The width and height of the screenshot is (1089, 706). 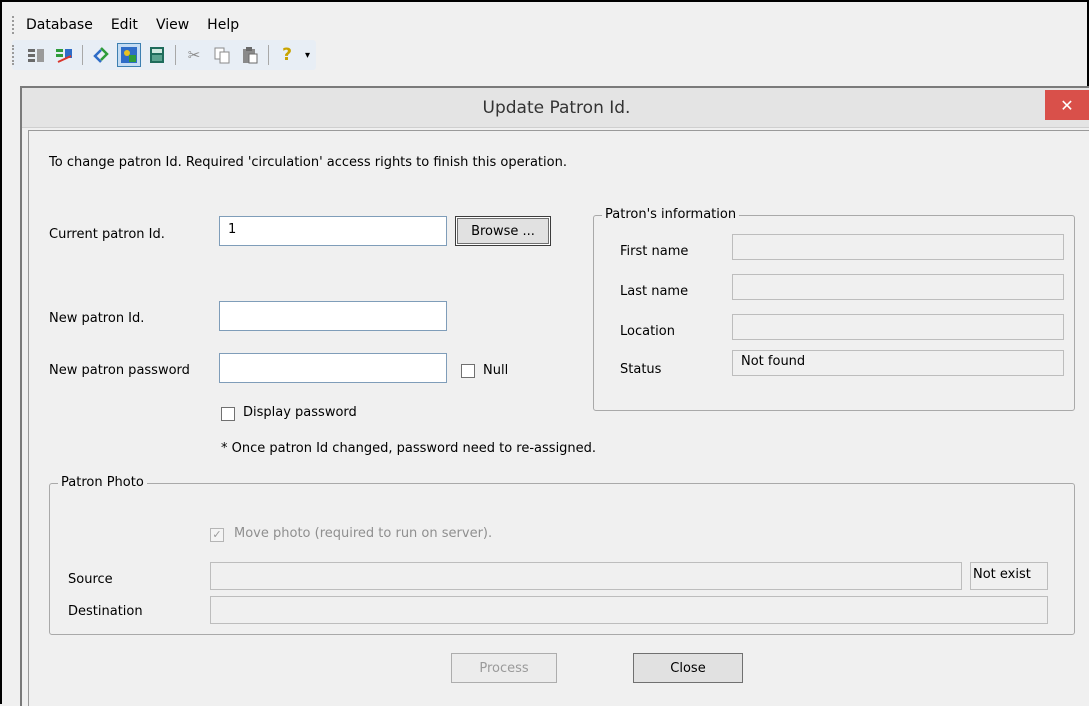 What do you see at coordinates (14, 25) in the screenshot?
I see `menubar-grip` at bounding box center [14, 25].